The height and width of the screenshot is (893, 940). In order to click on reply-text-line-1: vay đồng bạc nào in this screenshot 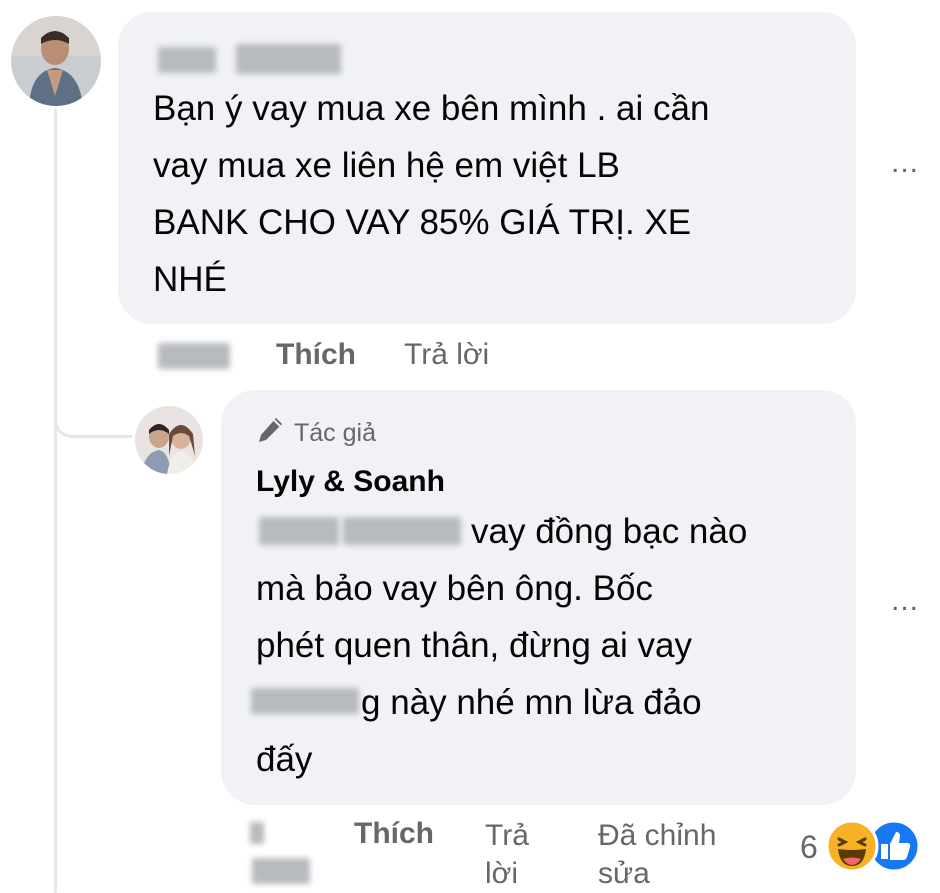, I will do `click(609, 531)`.